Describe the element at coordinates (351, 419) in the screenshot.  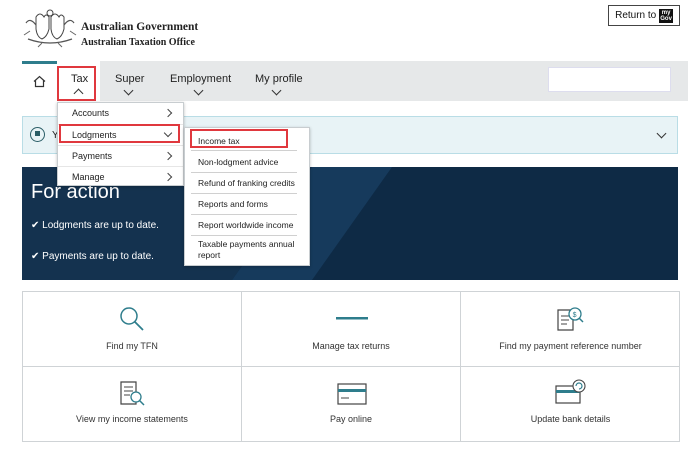
I see `tile-label: Pay online` at that location.